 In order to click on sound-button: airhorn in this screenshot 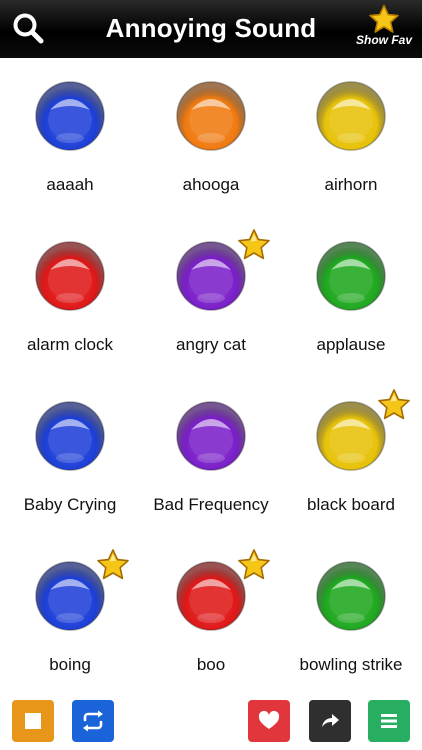, I will do `click(351, 138)`.